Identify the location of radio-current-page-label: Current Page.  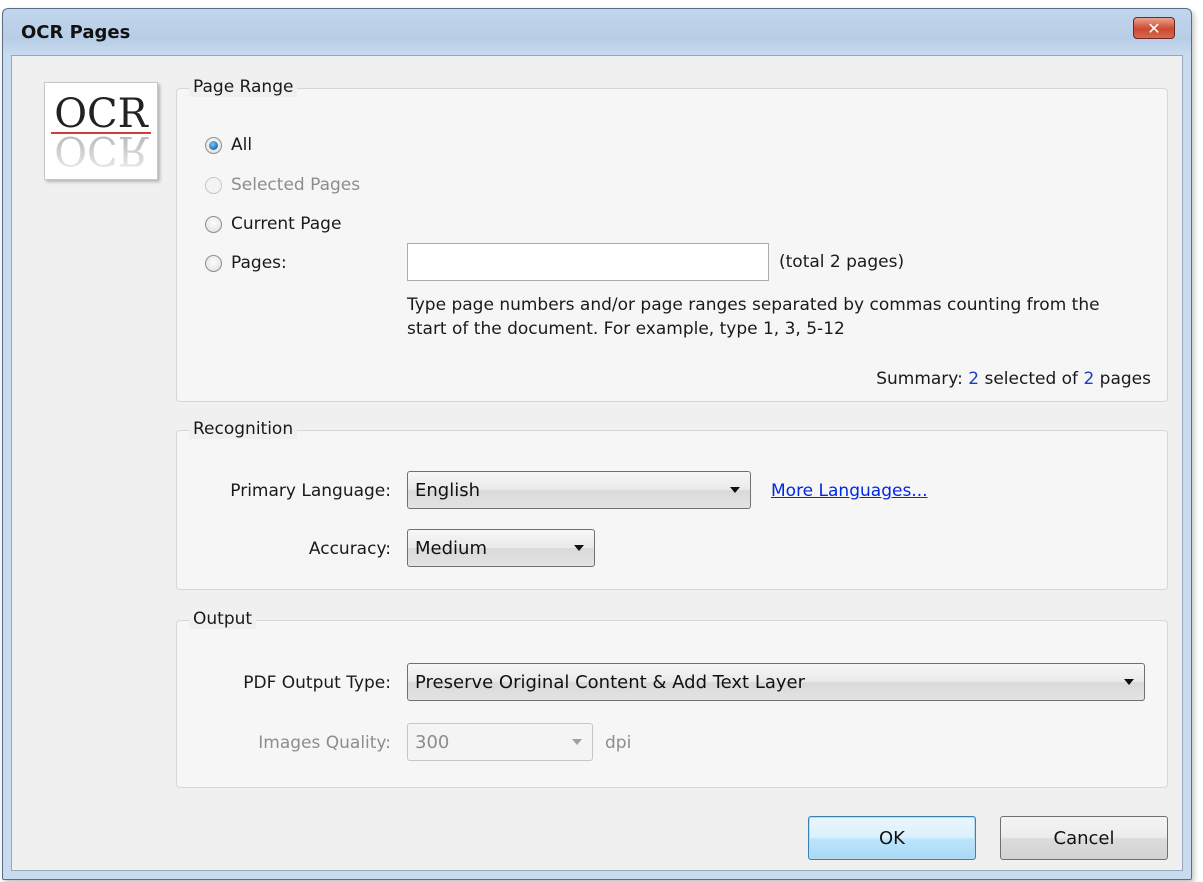
(286, 224).